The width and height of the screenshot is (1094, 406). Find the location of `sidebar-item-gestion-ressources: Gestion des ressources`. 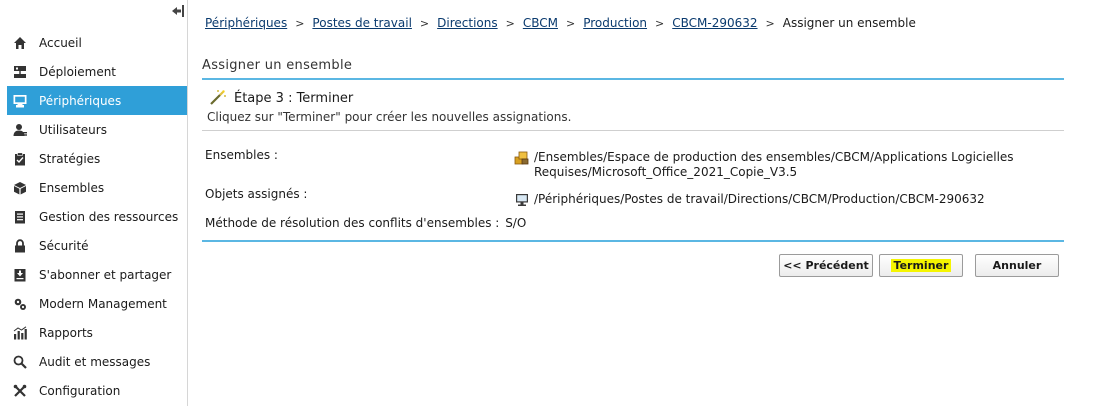

sidebar-item-gestion-ressources: Gestion des ressources is located at coordinates (97, 216).